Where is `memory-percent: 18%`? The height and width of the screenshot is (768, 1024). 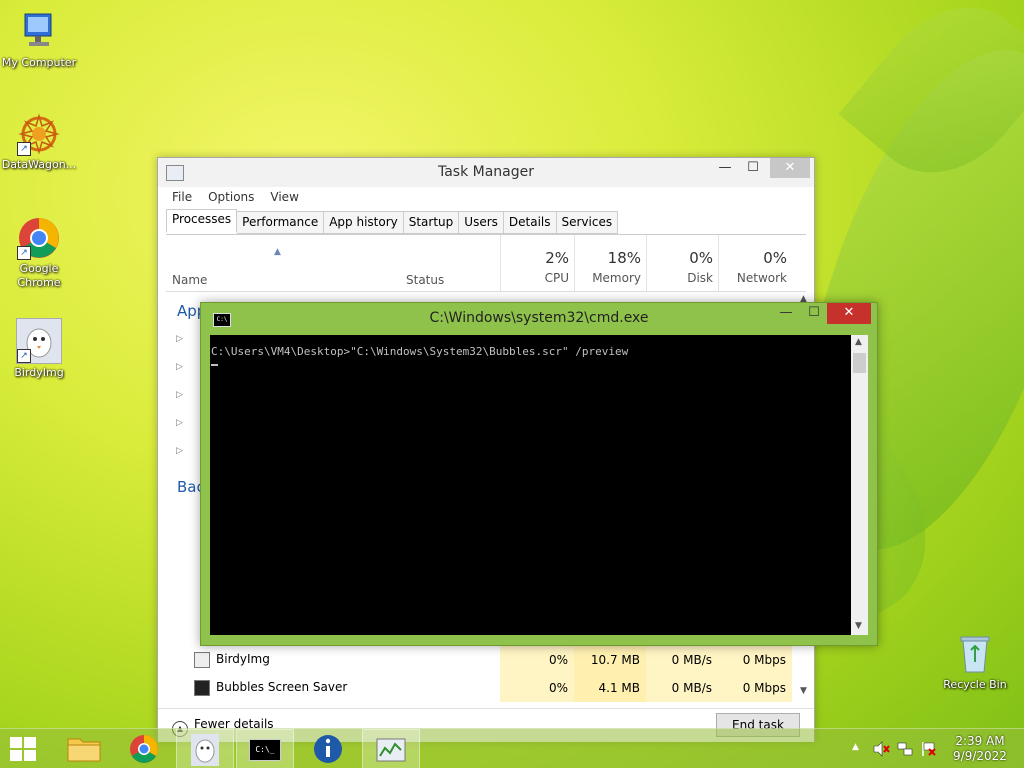
memory-percent: 18% is located at coordinates (624, 258).